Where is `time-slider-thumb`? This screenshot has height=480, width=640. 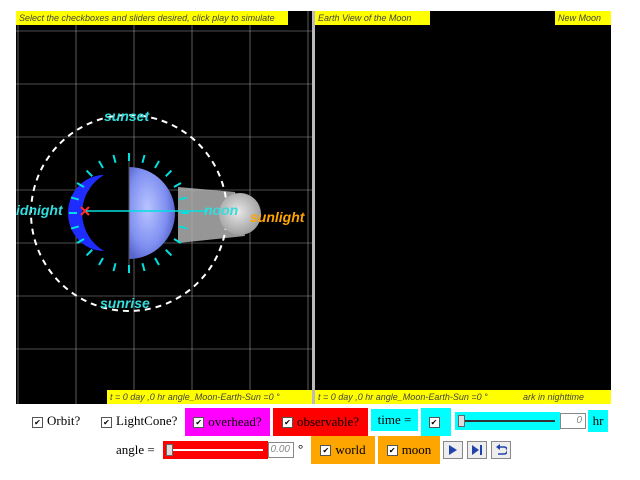
time-slider-thumb is located at coordinates (461, 421).